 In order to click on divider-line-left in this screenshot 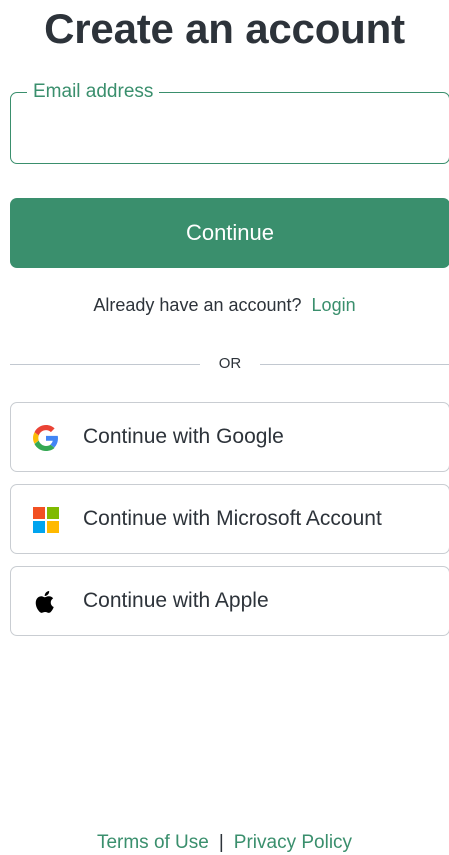, I will do `click(105, 364)`.